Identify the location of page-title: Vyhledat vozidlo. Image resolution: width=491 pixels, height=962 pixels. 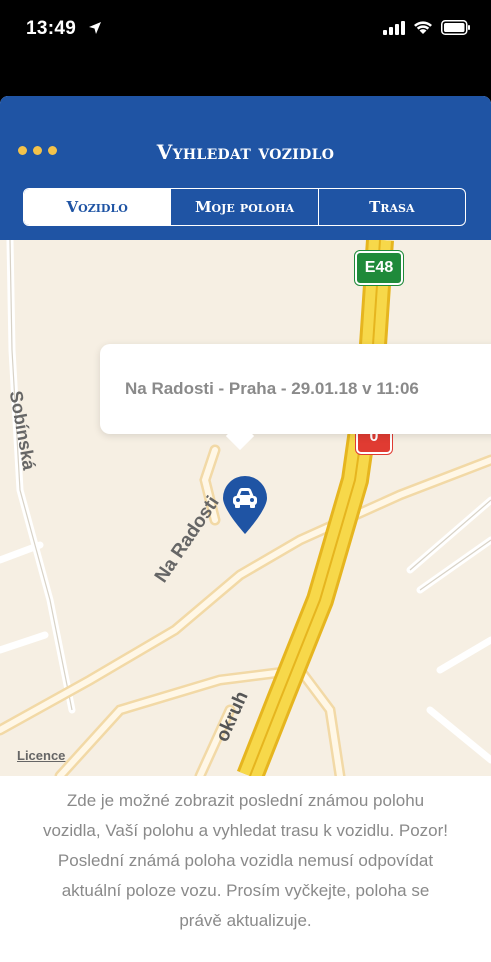
(245, 152).